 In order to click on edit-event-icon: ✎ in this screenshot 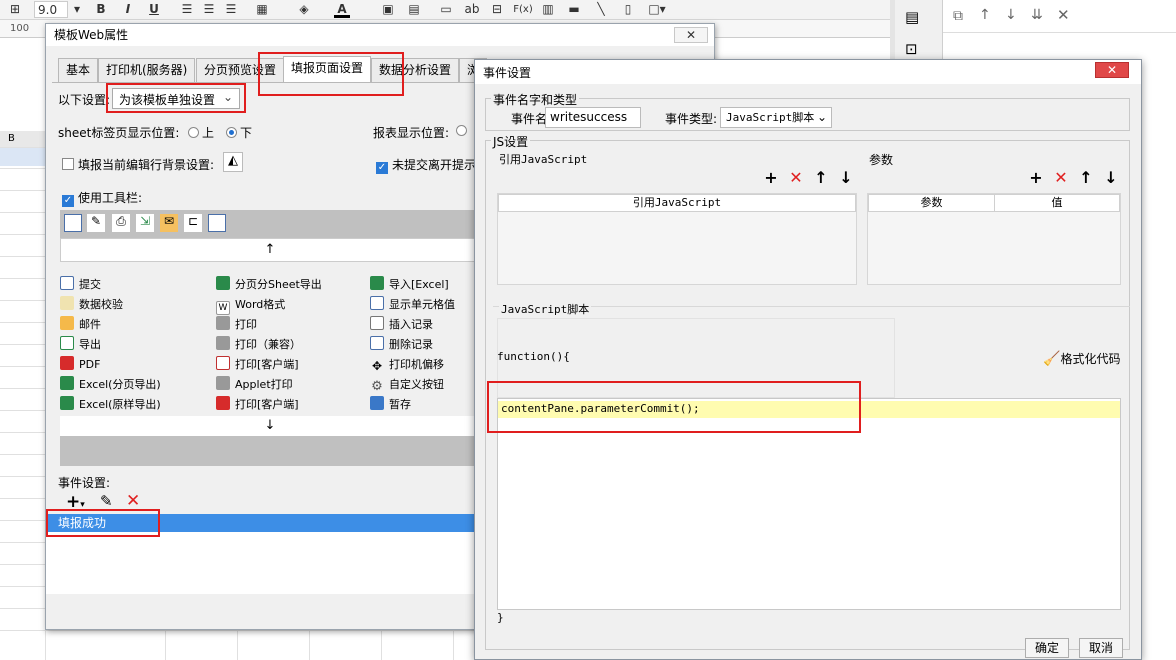, I will do `click(106, 501)`.